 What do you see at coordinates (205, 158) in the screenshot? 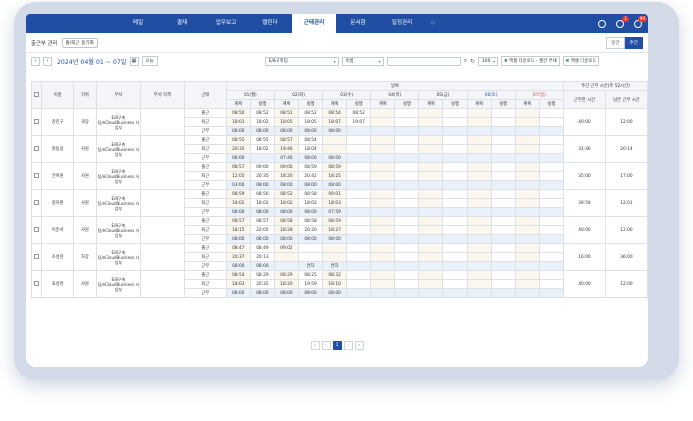
I see `attendance-type: 근무` at bounding box center [205, 158].